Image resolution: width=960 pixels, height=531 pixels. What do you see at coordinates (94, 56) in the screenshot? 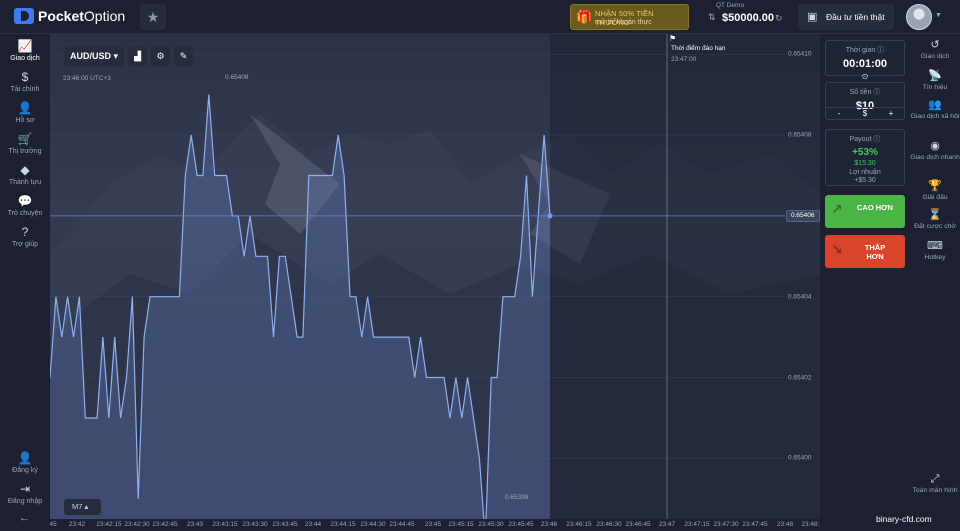
I see `asset-pair-selector: AUD/USD ▾` at bounding box center [94, 56].